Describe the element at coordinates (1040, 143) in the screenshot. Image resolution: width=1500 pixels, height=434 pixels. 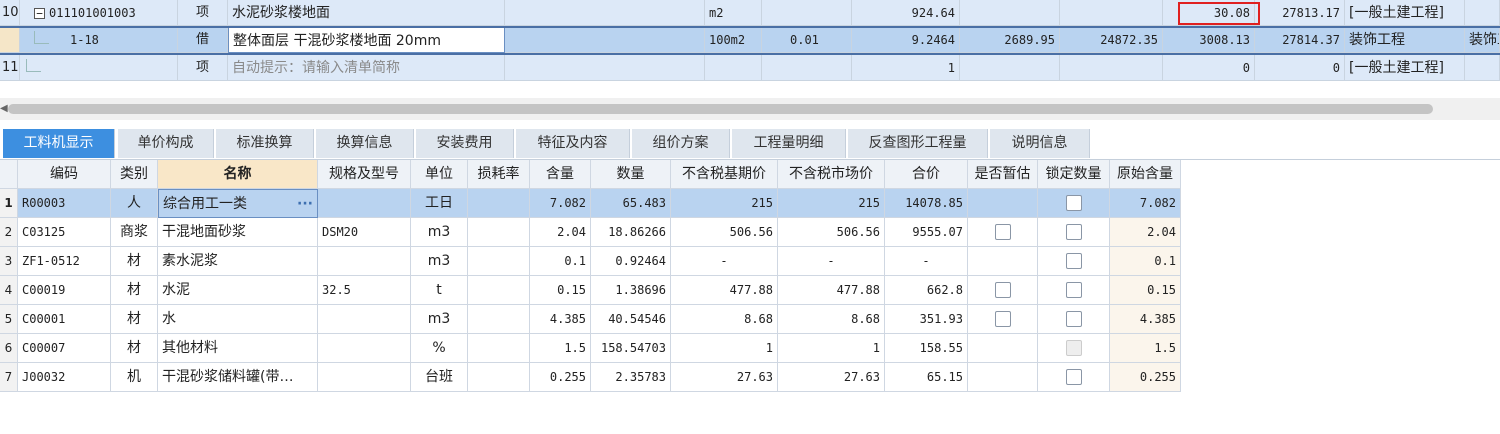
I see `tab-description: 说明信息` at that location.